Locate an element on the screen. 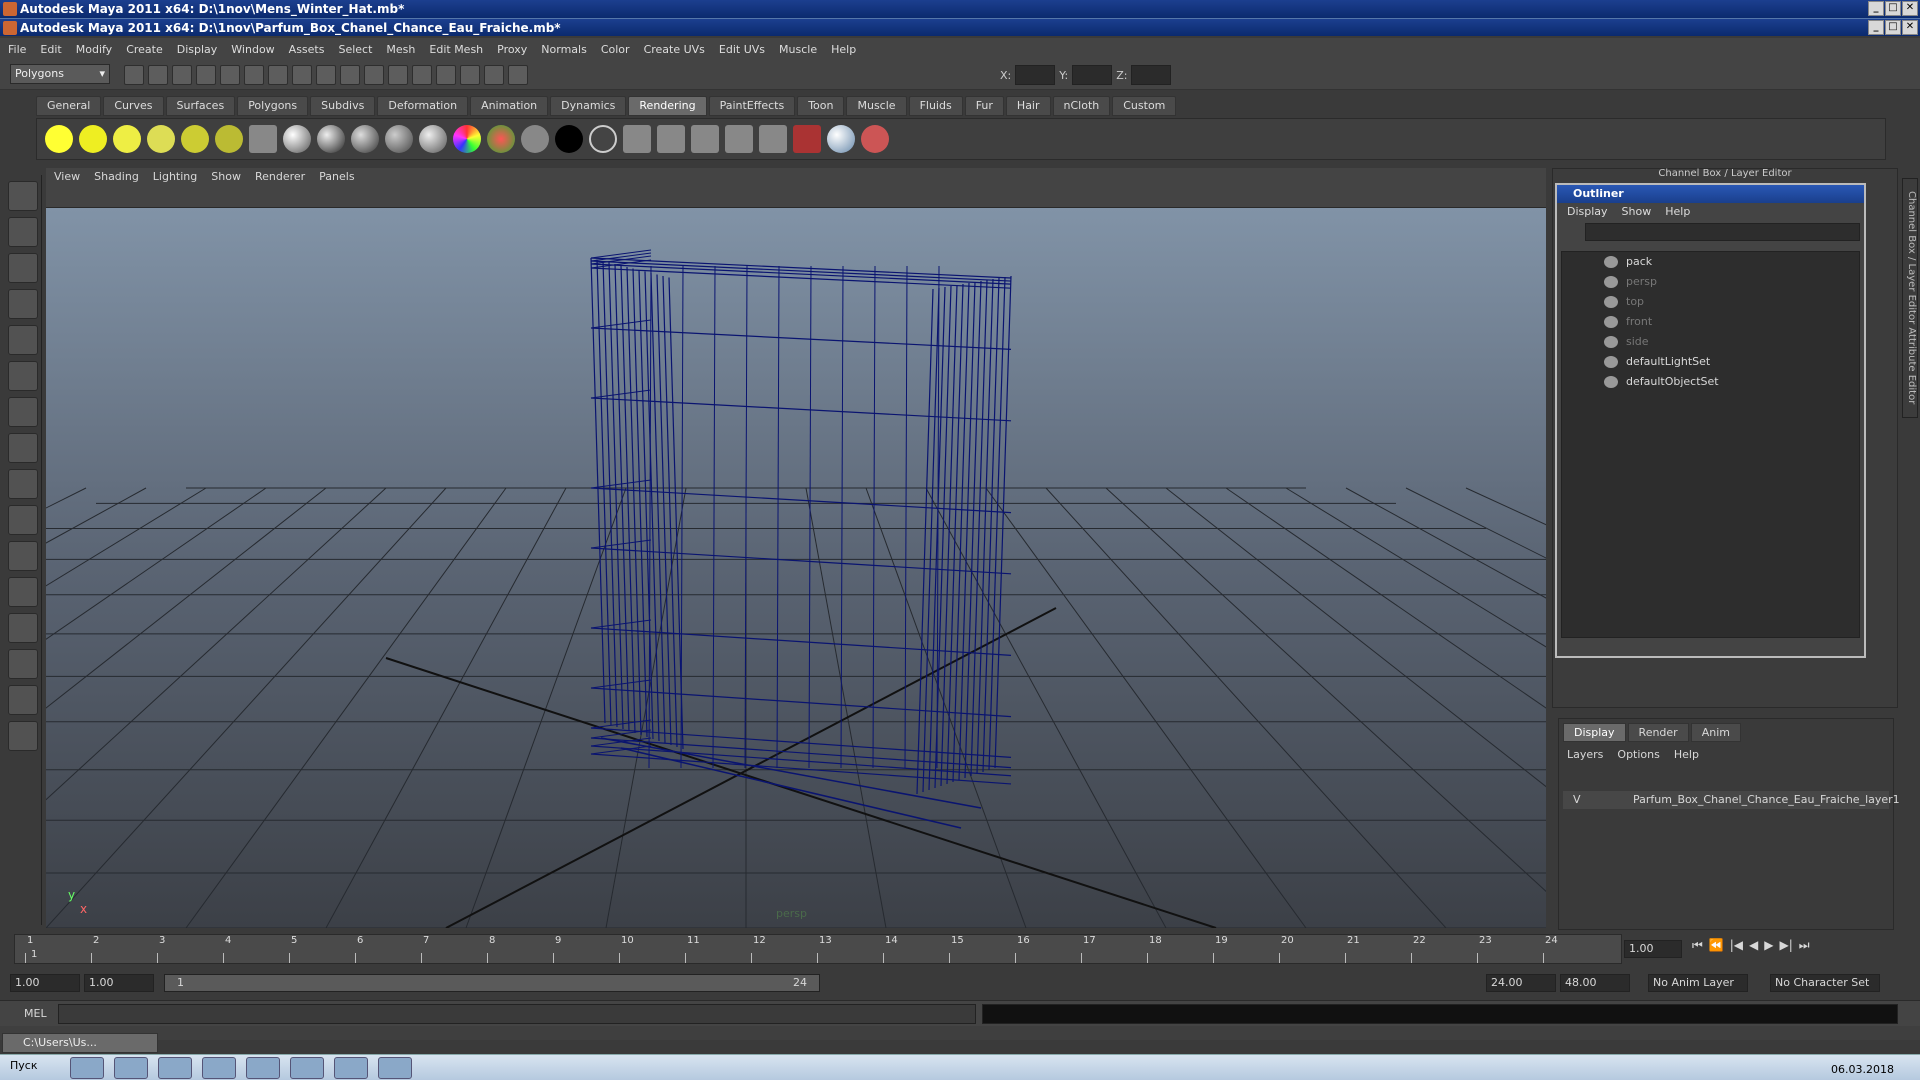 Image resolution: width=1920 pixels, height=1080 pixels. input-icon is located at coordinates (494, 75).